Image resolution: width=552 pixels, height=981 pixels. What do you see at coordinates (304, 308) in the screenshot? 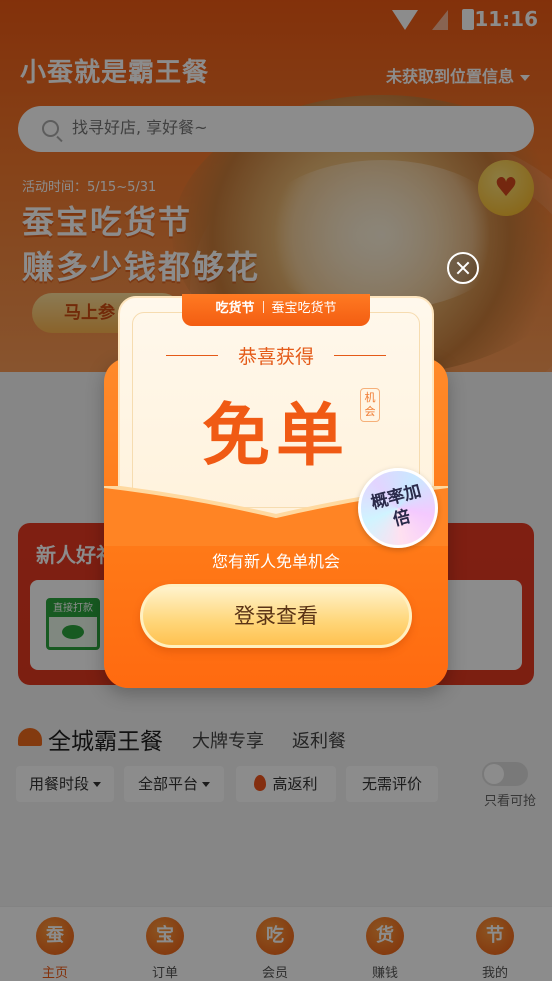
I see `popup-brand-name: 蚕宝吃货节` at bounding box center [304, 308].